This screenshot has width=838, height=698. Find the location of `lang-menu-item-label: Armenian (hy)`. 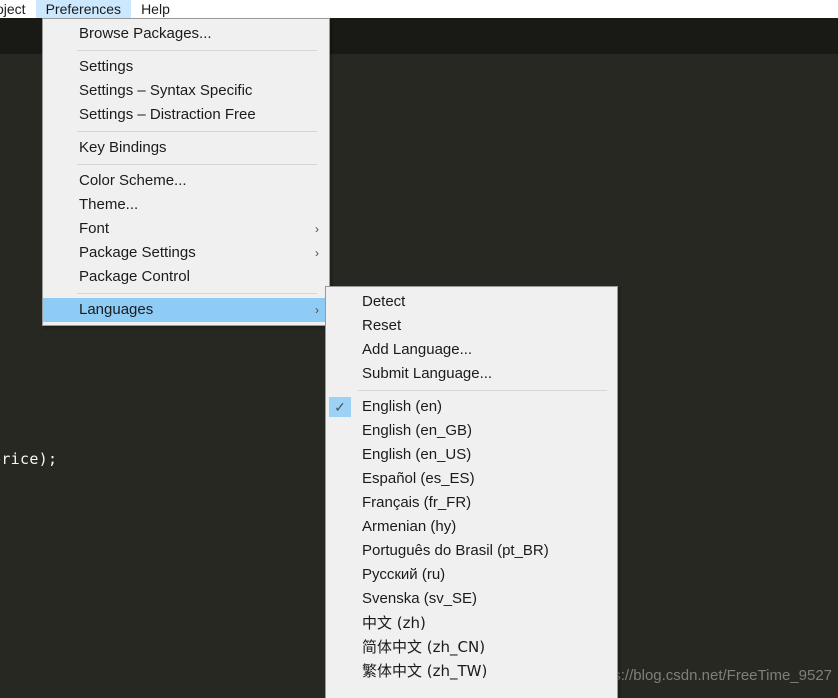

lang-menu-item-label: Armenian (hy) is located at coordinates (409, 526).